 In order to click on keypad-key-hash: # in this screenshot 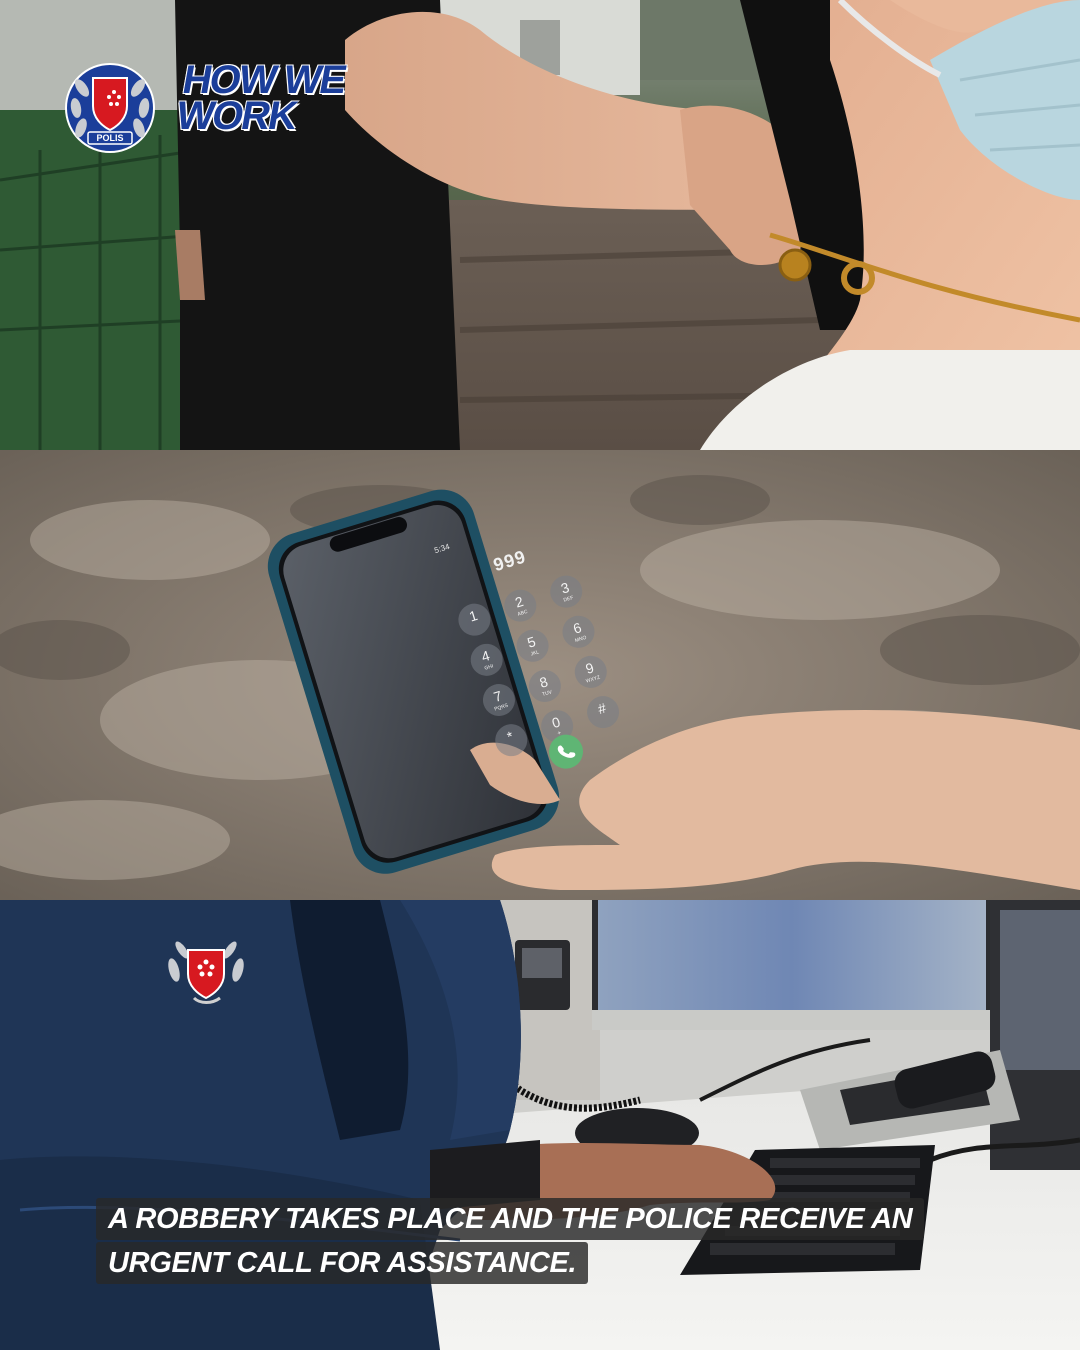, I will do `click(603, 712)`.